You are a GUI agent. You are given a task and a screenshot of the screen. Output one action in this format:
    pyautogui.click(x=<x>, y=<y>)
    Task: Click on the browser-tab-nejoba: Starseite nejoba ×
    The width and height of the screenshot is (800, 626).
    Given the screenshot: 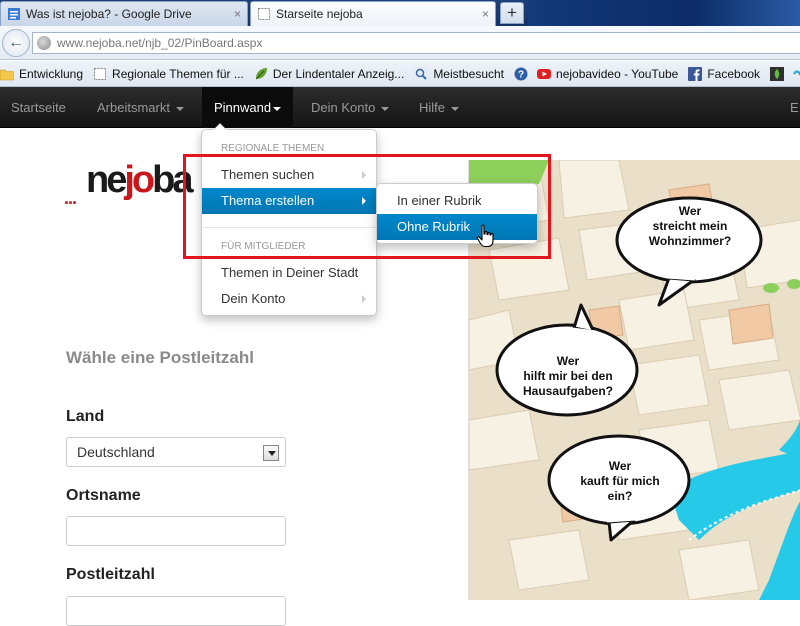 What is the action you would take?
    pyautogui.click(x=373, y=13)
    